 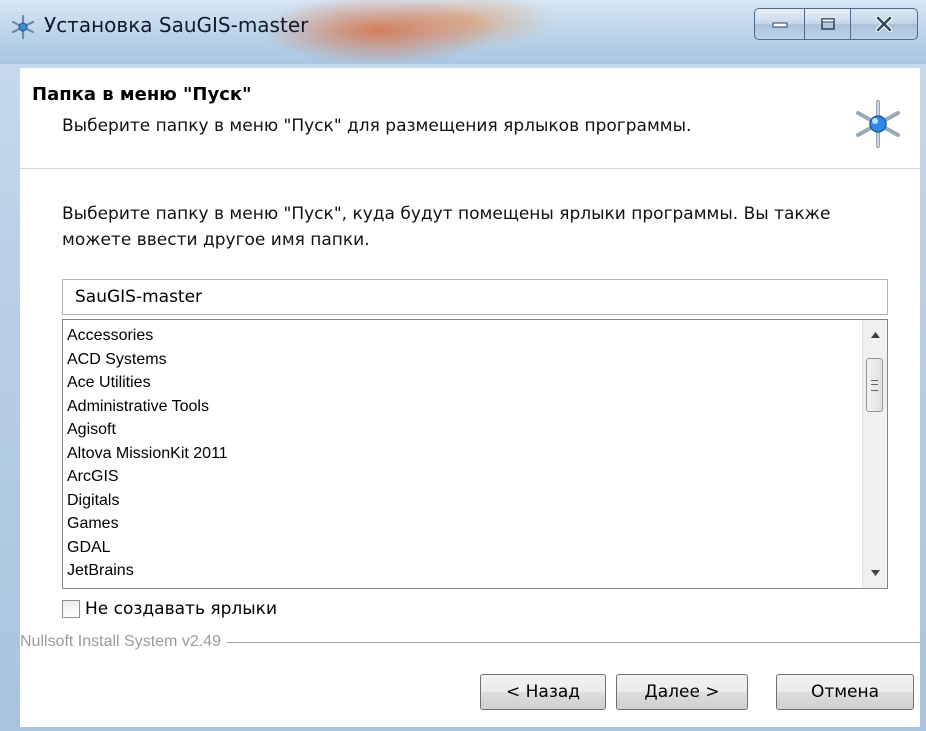 I want to click on scroll-up-arrow-icon, so click(x=875, y=335).